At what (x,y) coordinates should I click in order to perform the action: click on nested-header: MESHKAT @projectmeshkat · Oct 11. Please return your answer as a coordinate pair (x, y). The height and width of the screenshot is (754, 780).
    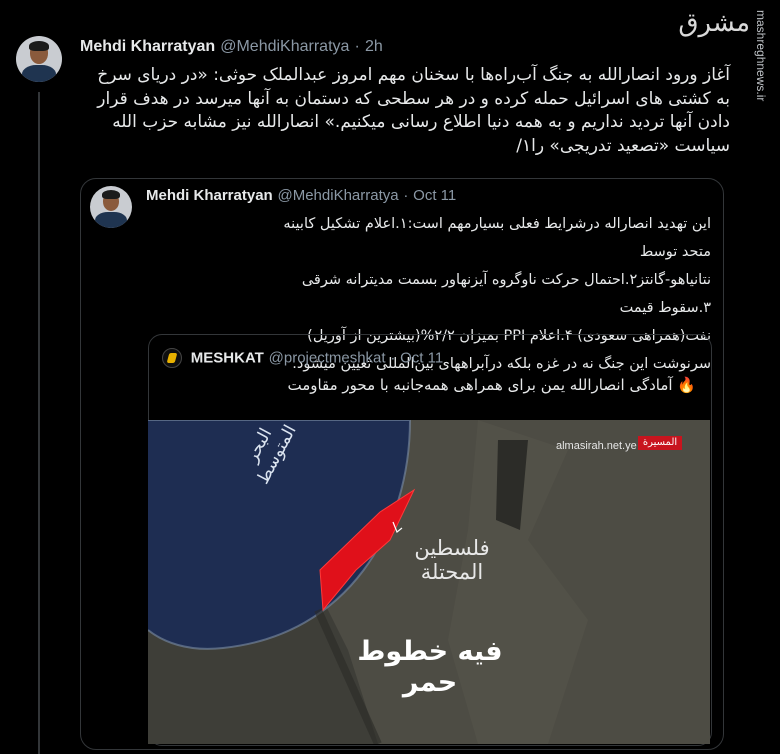
    Looking at the image, I should click on (302, 358).